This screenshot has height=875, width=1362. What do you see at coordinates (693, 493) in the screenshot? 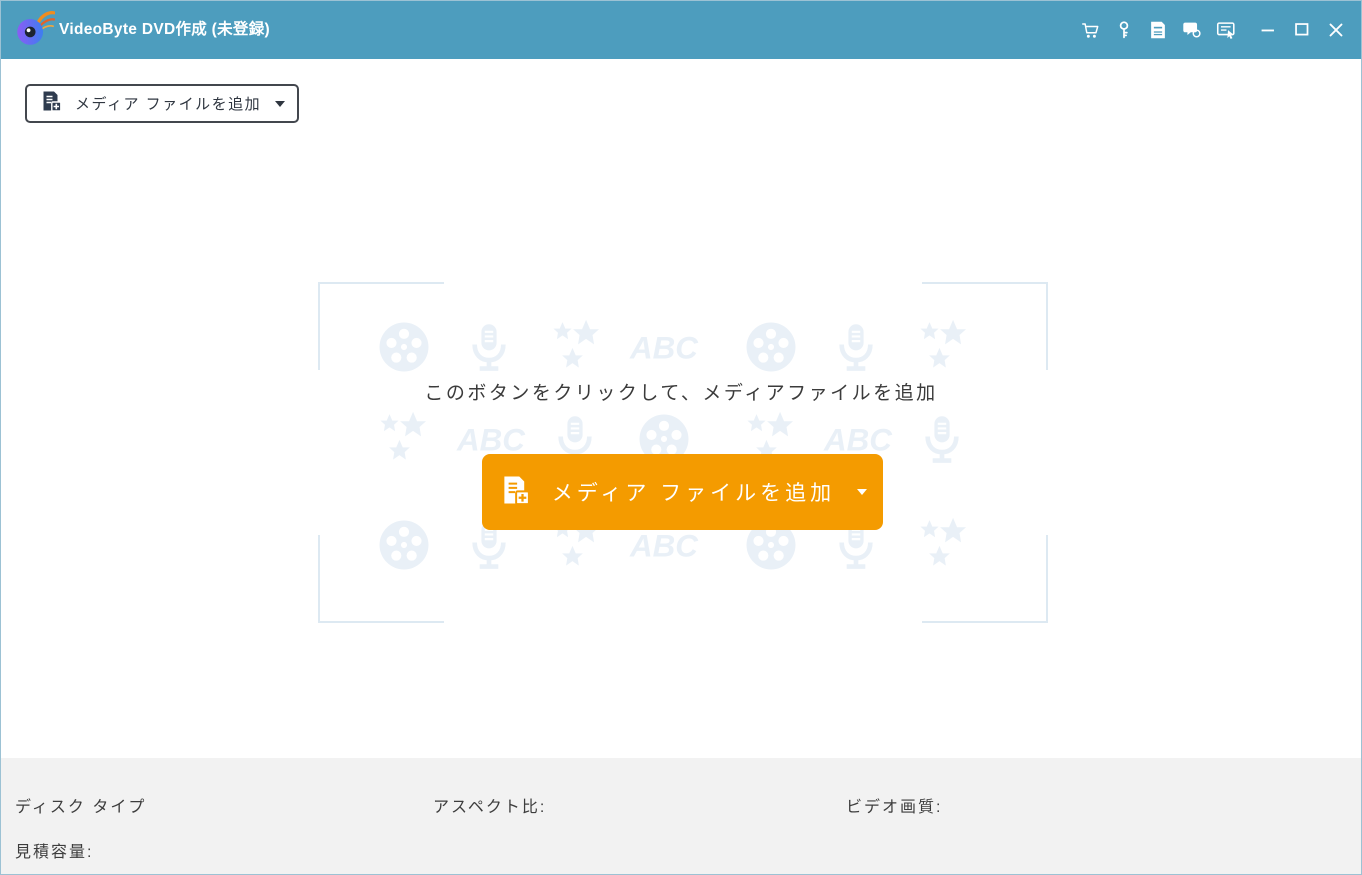
I see `add-media-primary-label: メディア ファイルを追加` at bounding box center [693, 493].